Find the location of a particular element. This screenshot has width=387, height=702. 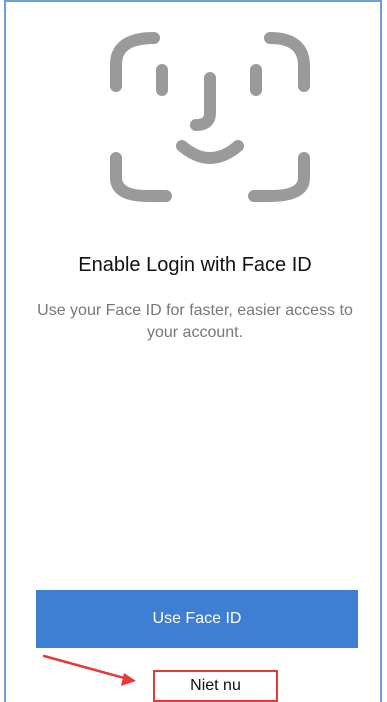

use-face-id-button: Use Face ID is located at coordinates (197, 619).